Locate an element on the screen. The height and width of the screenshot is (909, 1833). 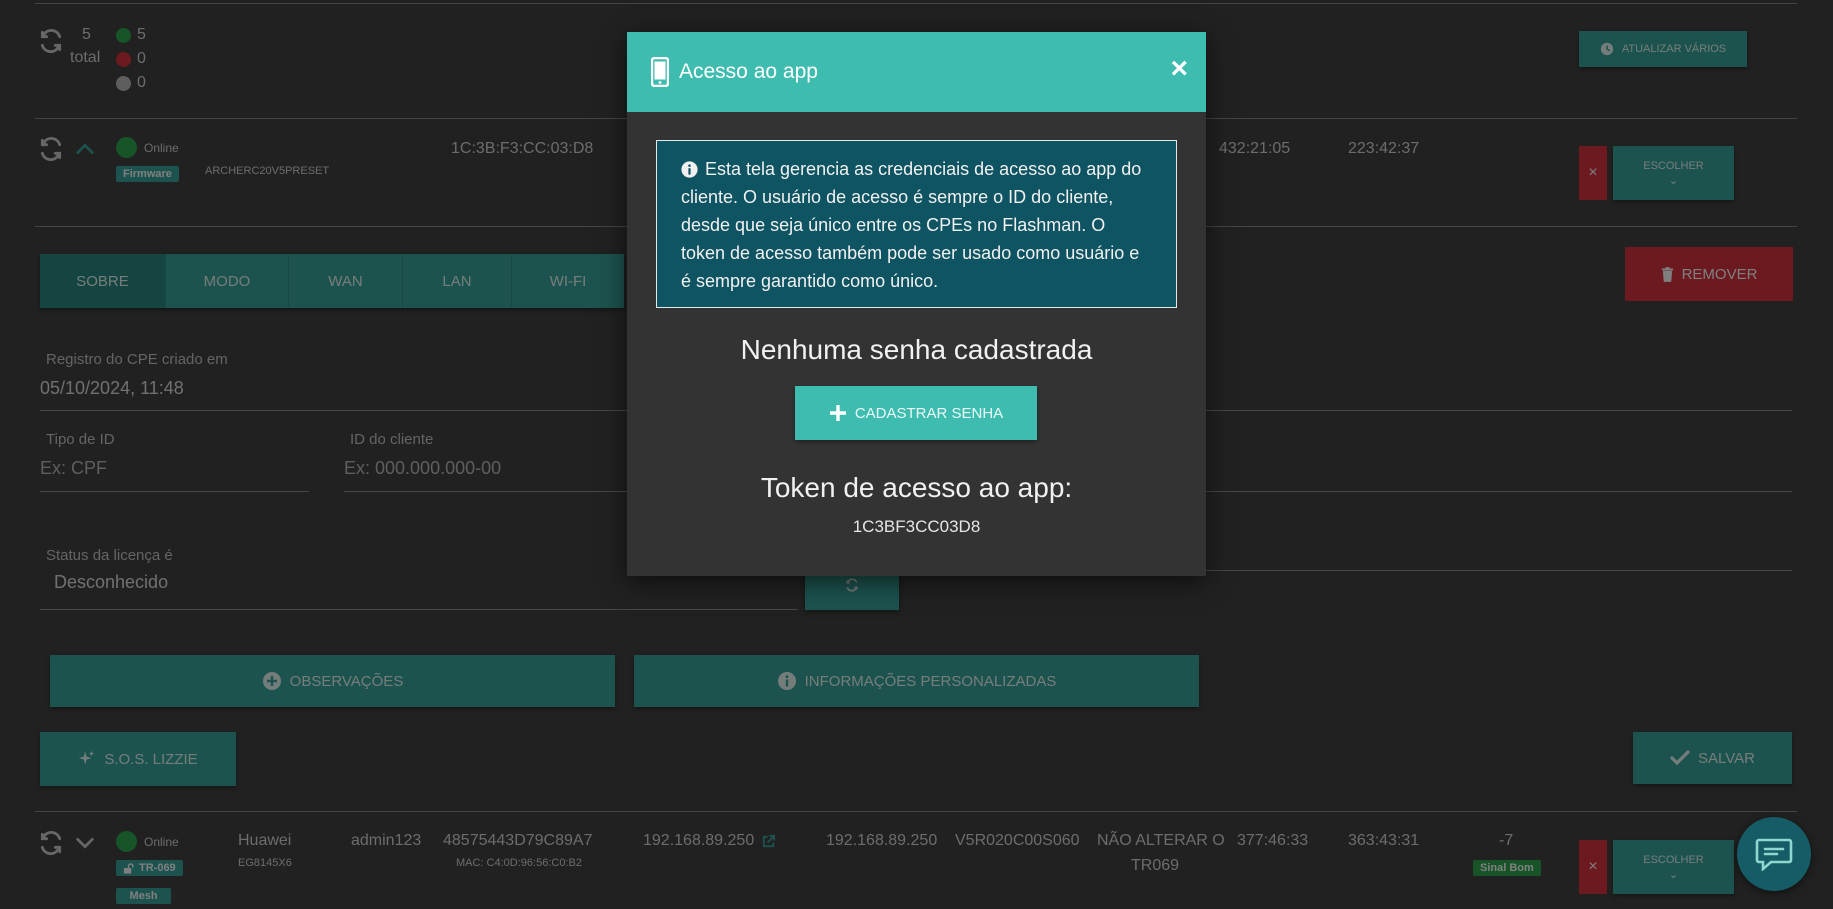
register-password-label: CADASTRAR SENHA is located at coordinates (929, 413).